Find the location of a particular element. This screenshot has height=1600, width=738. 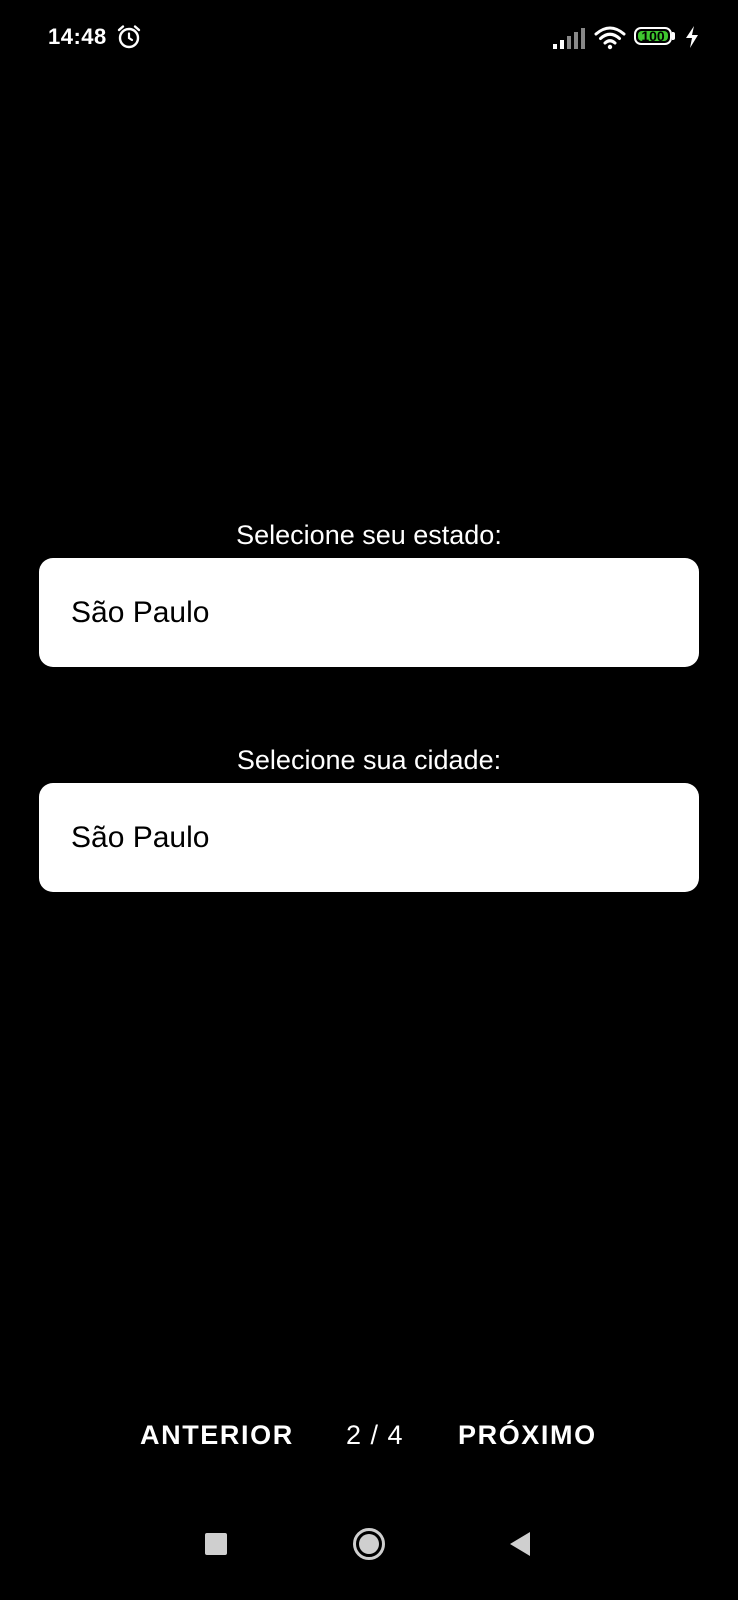

battery-percentage: 100 is located at coordinates (653, 36).